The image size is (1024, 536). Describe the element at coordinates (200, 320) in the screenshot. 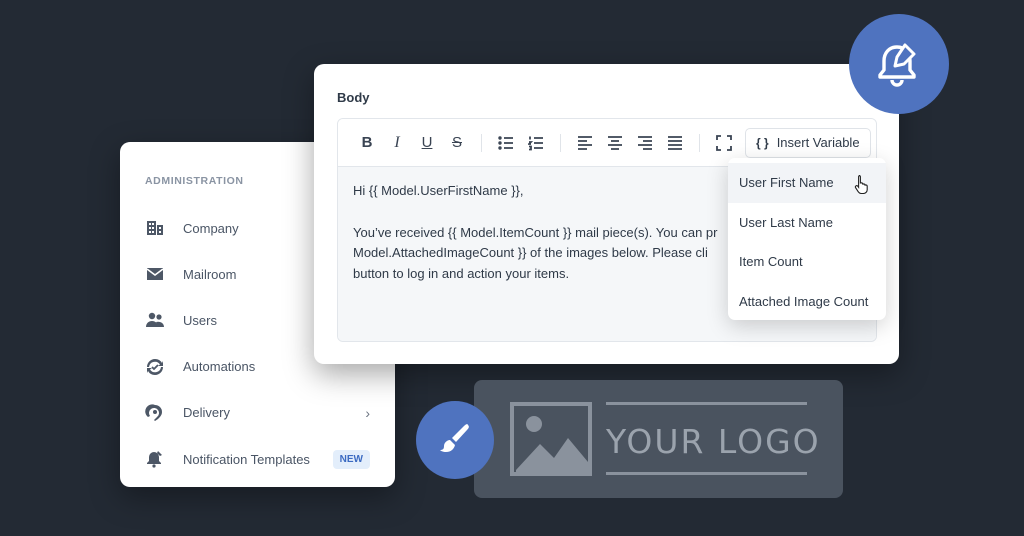

I see `sidebar-item-label: Users` at that location.